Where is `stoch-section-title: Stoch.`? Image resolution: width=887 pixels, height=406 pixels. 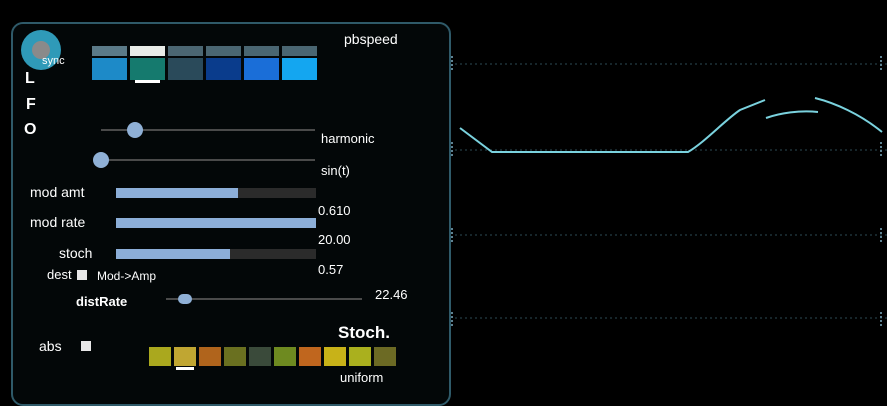 stoch-section-title: Stoch. is located at coordinates (364, 332).